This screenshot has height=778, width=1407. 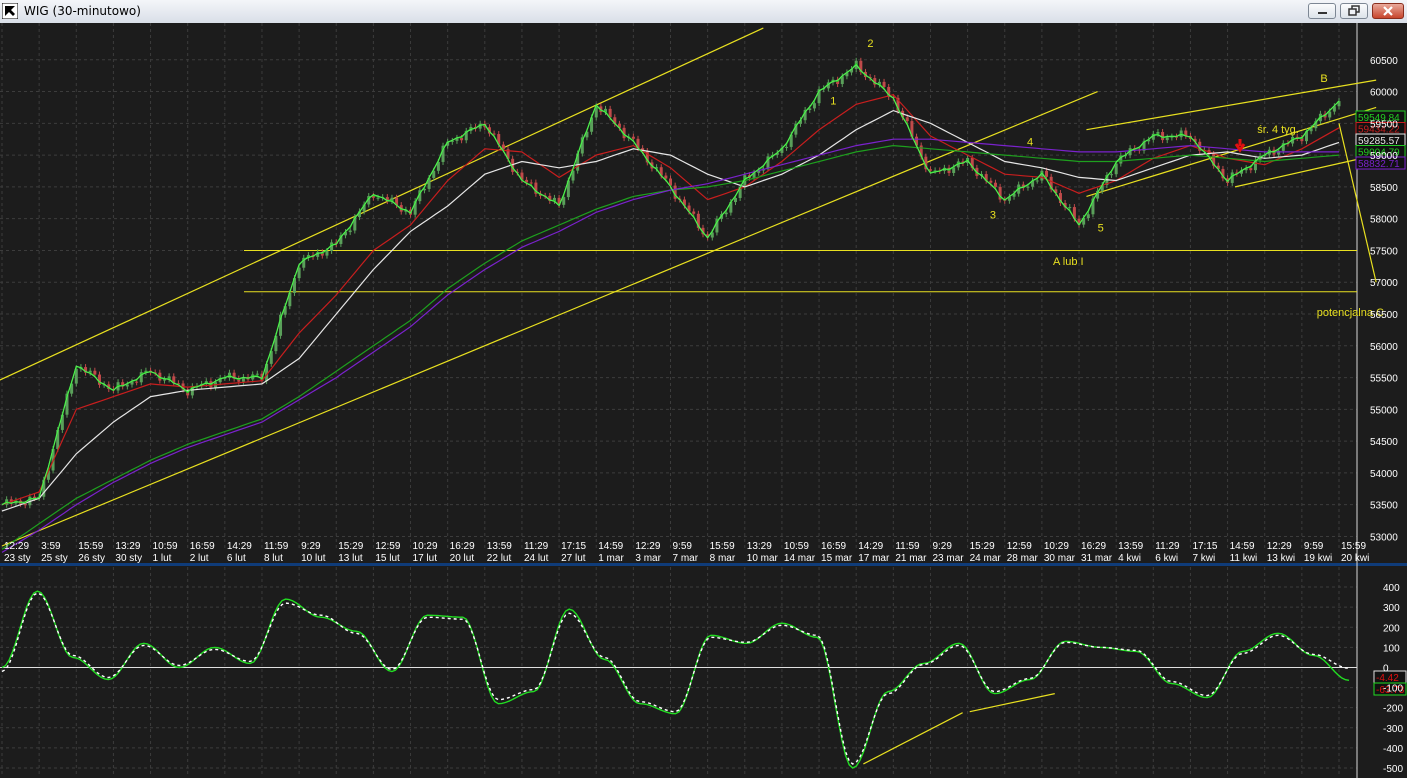 I want to click on date-tick-label: 28 mar, so click(x=1023, y=558).